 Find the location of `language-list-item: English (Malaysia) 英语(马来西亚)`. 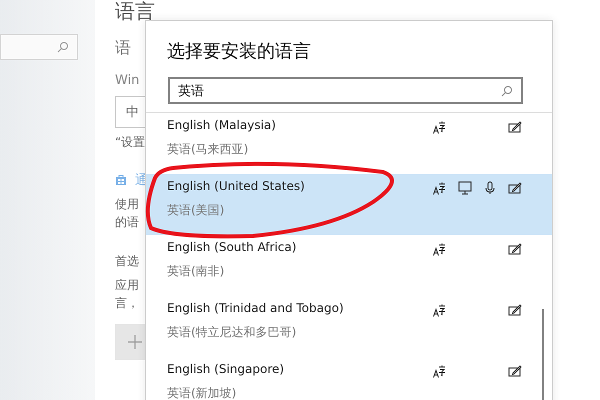

language-list-item: English (Malaysia) 英语(马来西亚) is located at coordinates (349, 143).